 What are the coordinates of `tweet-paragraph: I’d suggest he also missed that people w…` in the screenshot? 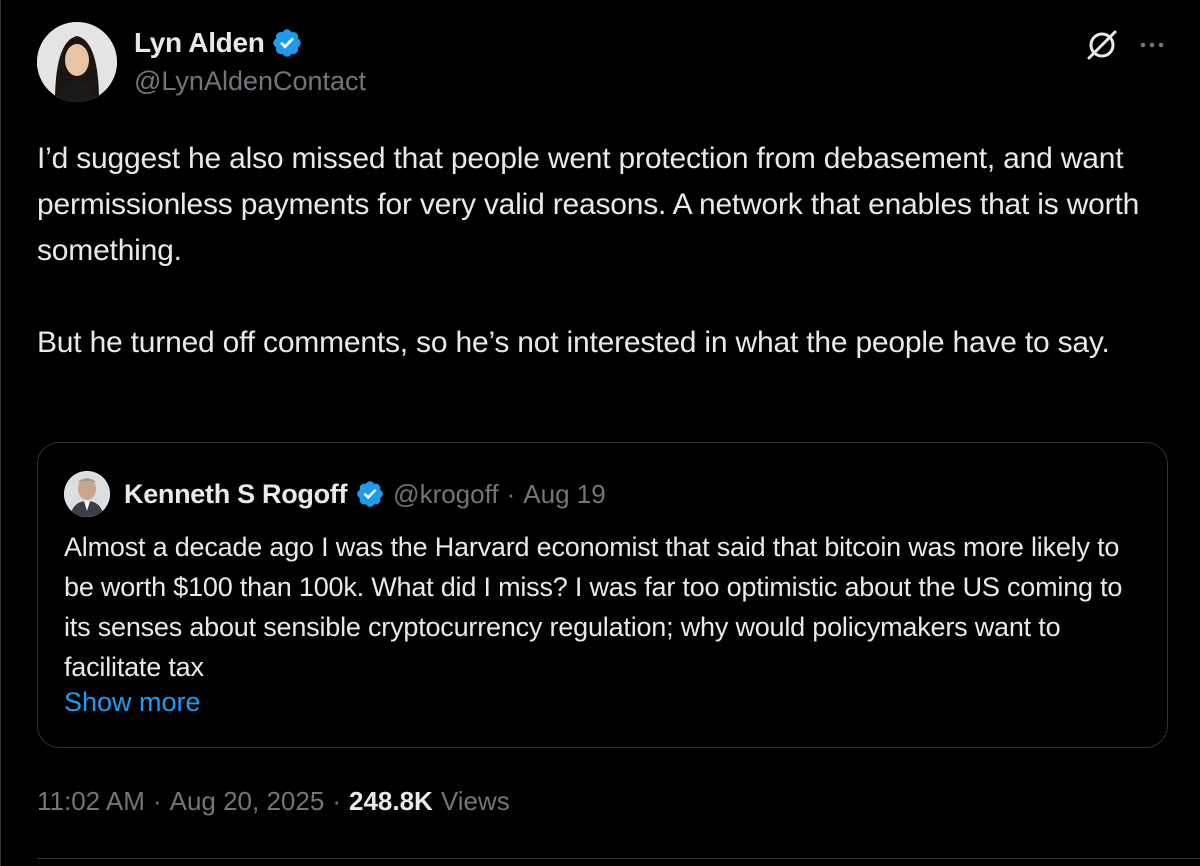 It's located at (588, 204).